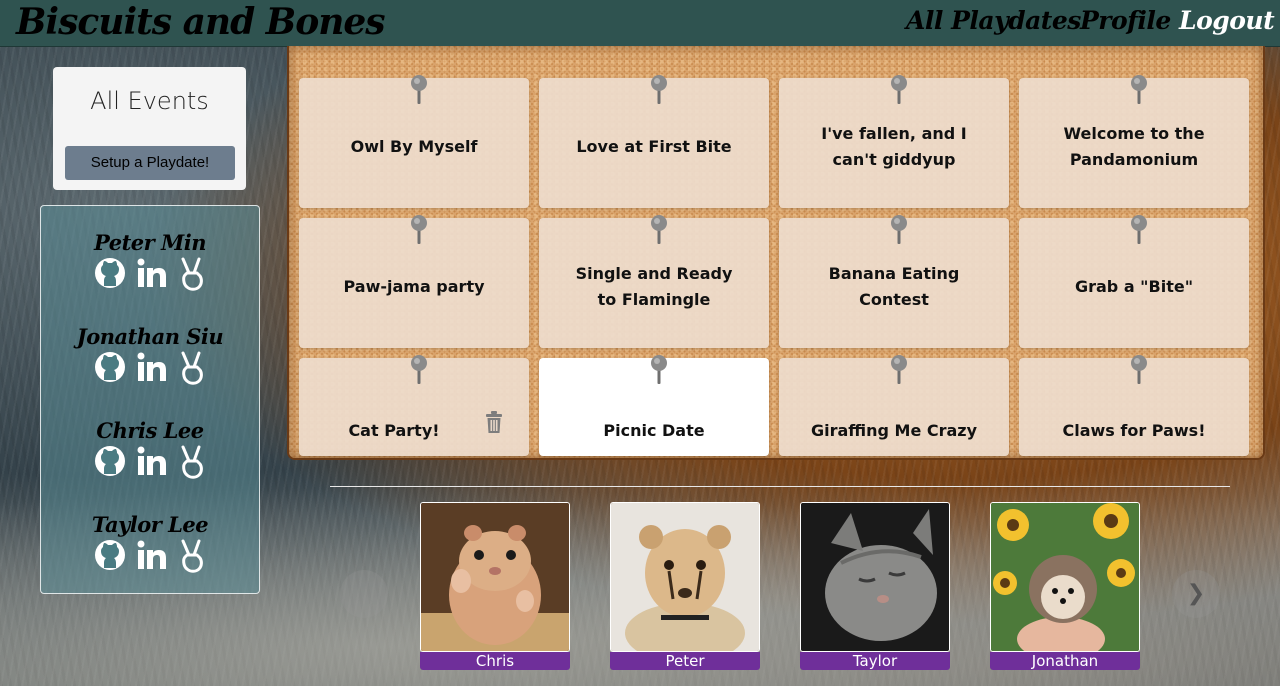 The width and height of the screenshot is (1280, 686). Describe the element at coordinates (875, 661) in the screenshot. I see `pet-name: Taylor` at that location.